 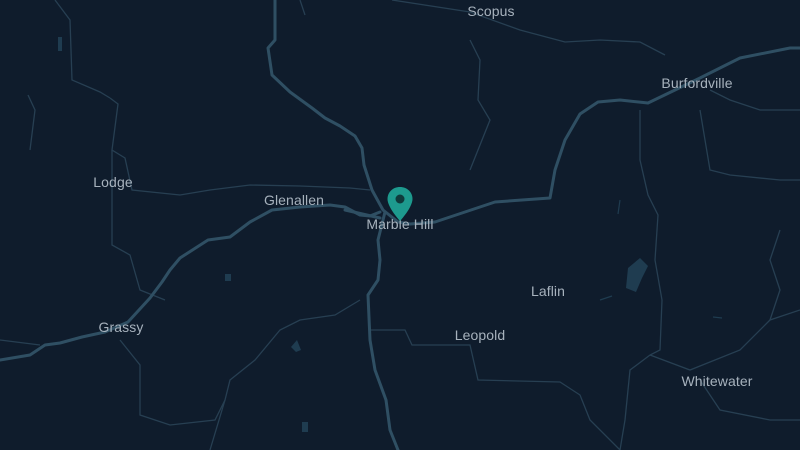 I want to click on place-label-scopus: Scopus, so click(x=491, y=11).